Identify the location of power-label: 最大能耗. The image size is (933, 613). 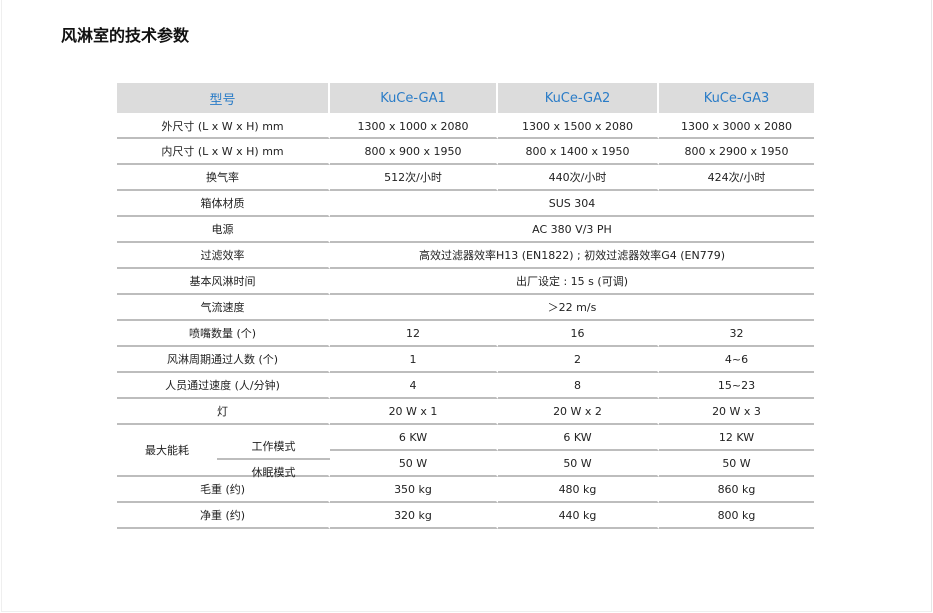
(167, 450).